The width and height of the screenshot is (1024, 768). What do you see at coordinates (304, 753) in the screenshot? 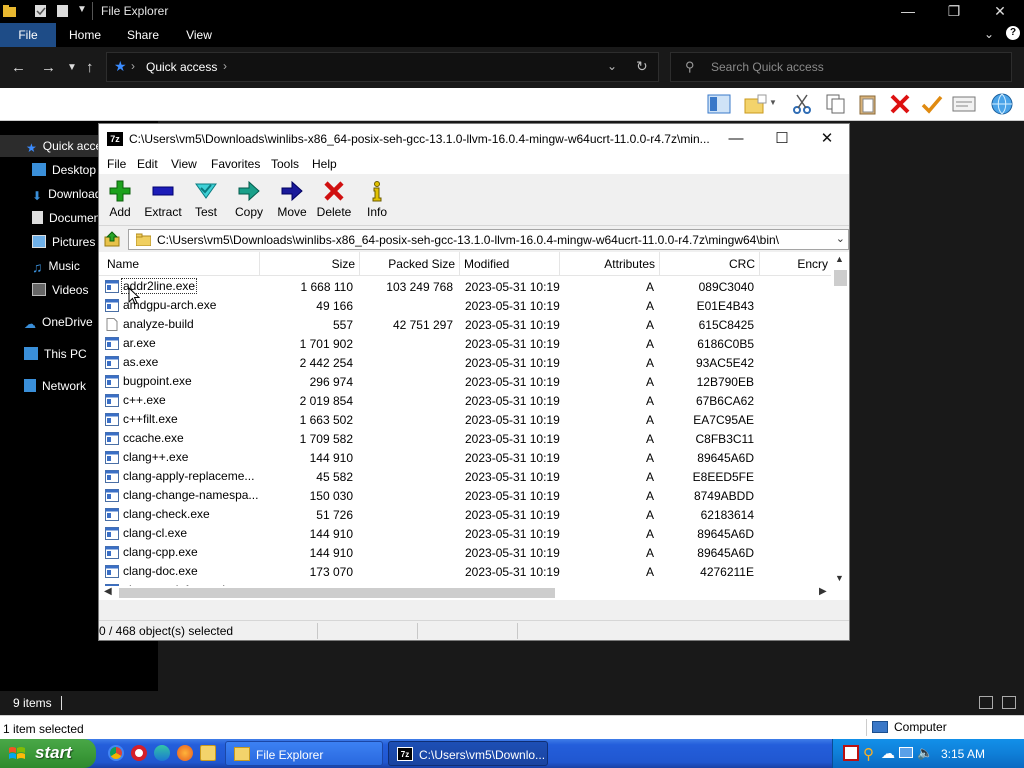
I see `taskbar-button-file-explorer: File Explorer` at bounding box center [304, 753].